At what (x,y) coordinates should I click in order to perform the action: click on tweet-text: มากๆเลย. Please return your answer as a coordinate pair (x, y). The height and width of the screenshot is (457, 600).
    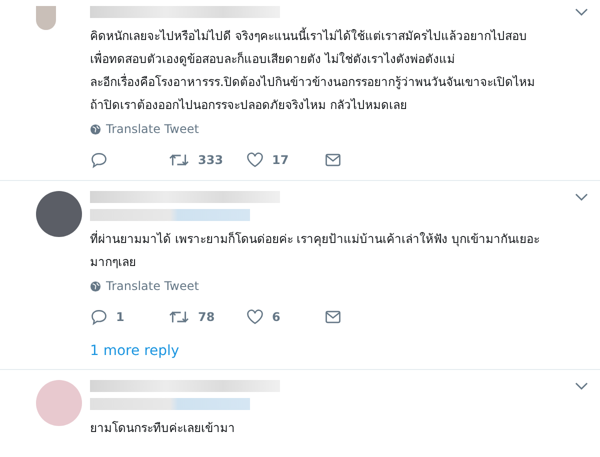
    Looking at the image, I should click on (113, 262).